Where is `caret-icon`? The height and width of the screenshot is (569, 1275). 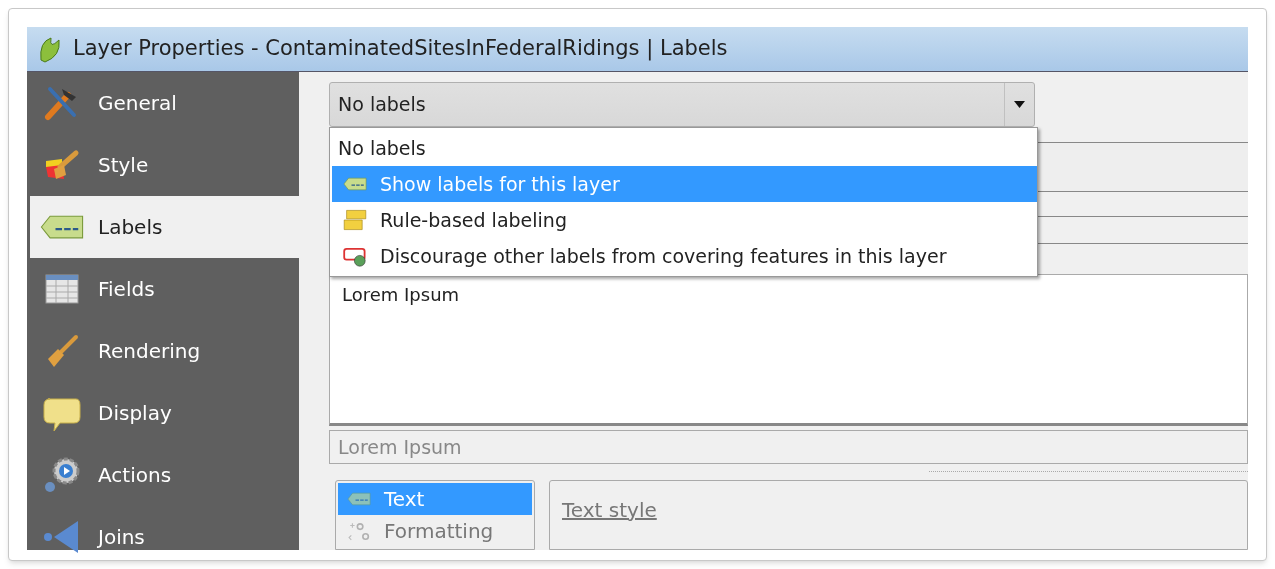
caret-icon is located at coordinates (1019, 104).